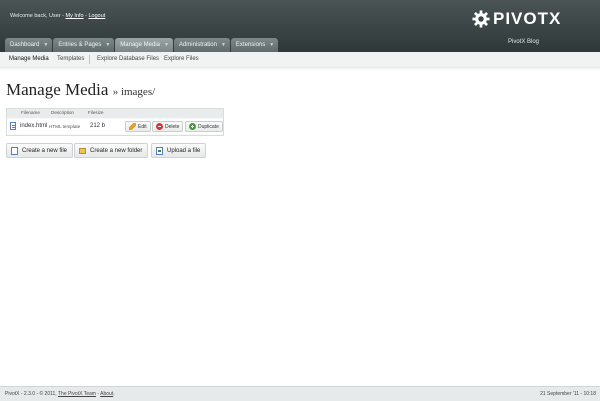  What do you see at coordinates (82, 150) in the screenshot?
I see `new-folder-icon` at bounding box center [82, 150].